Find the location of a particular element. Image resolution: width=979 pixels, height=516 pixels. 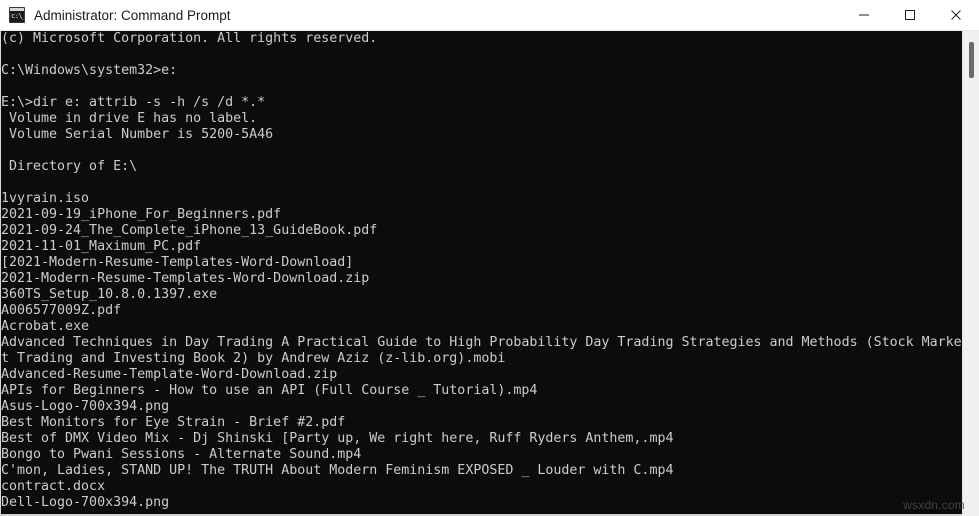

maximize-button is located at coordinates (910, 15).